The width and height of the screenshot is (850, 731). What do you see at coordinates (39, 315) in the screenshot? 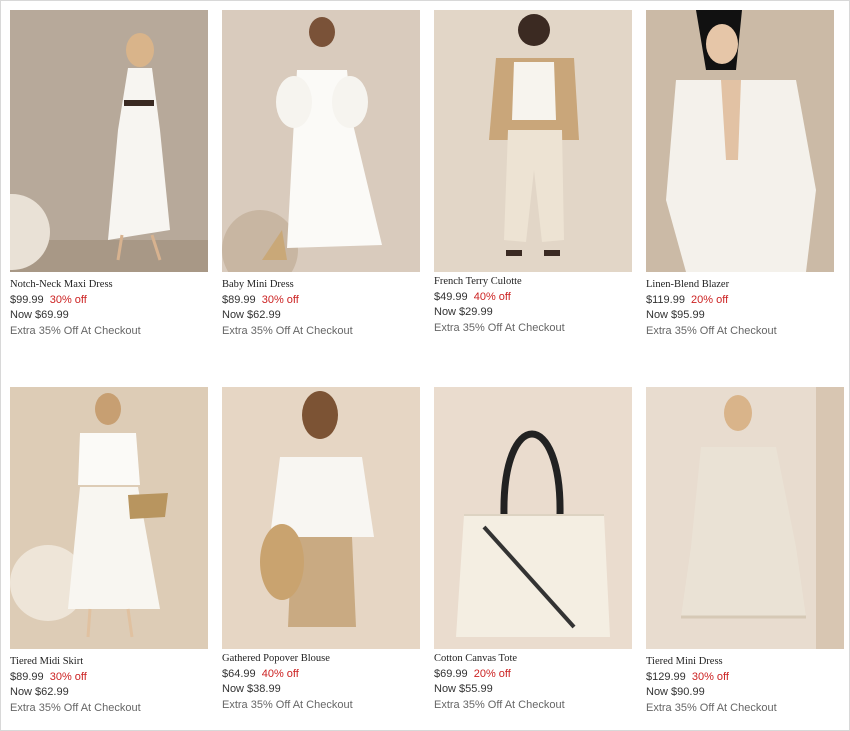
I see `sale-price: Now $69.99` at bounding box center [39, 315].